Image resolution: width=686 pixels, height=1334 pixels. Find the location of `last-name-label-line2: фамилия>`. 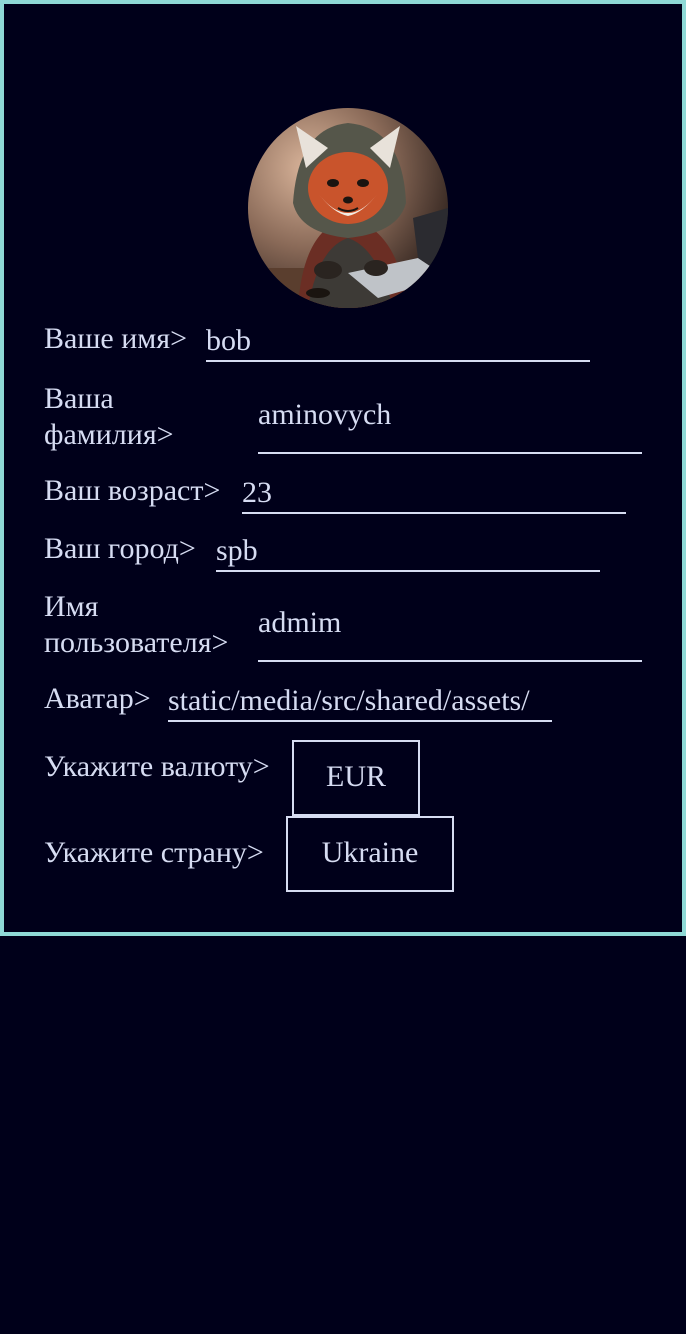

last-name-label-line2: фамилия> is located at coordinates (109, 434).